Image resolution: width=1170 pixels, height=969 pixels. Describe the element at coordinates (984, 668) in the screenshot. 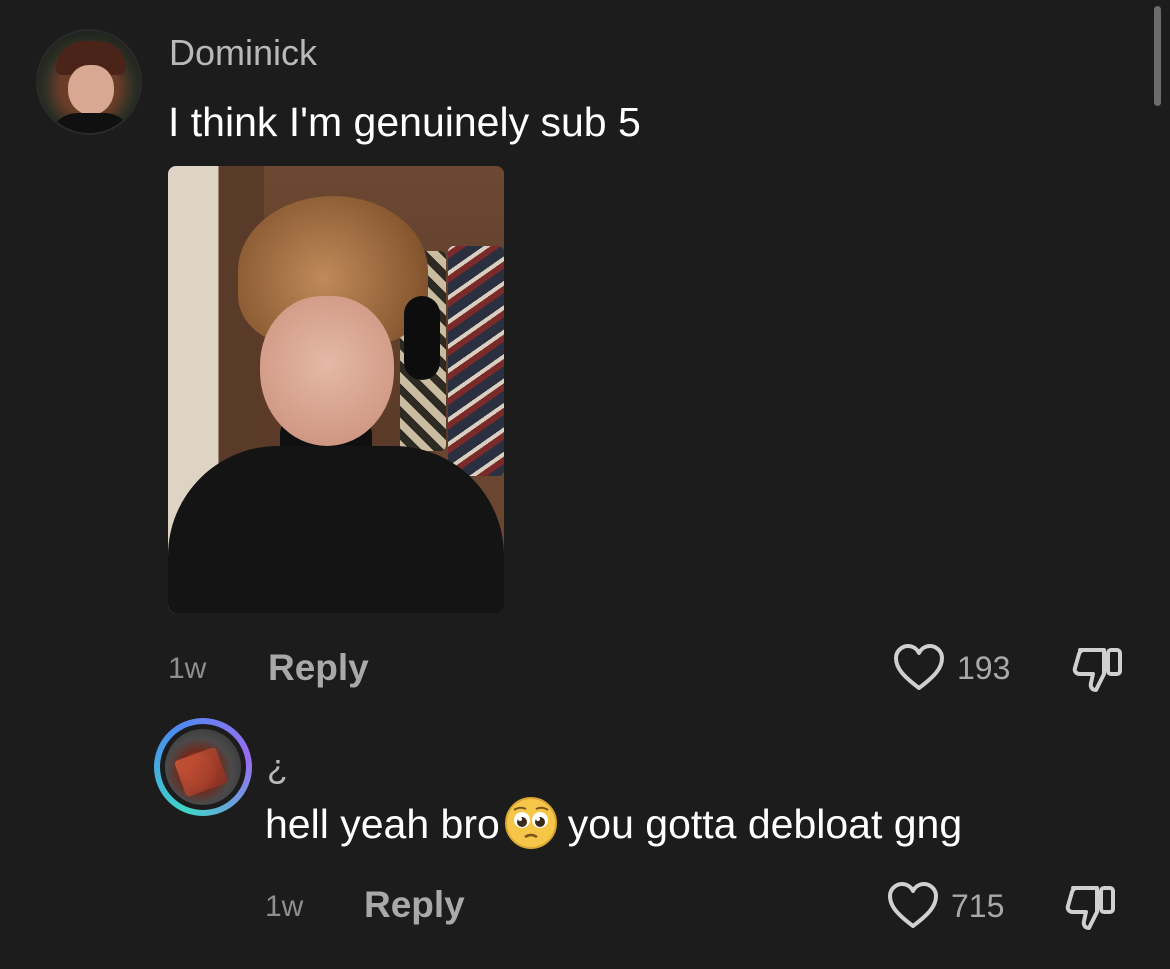

I see `comment-like-count: 193` at that location.